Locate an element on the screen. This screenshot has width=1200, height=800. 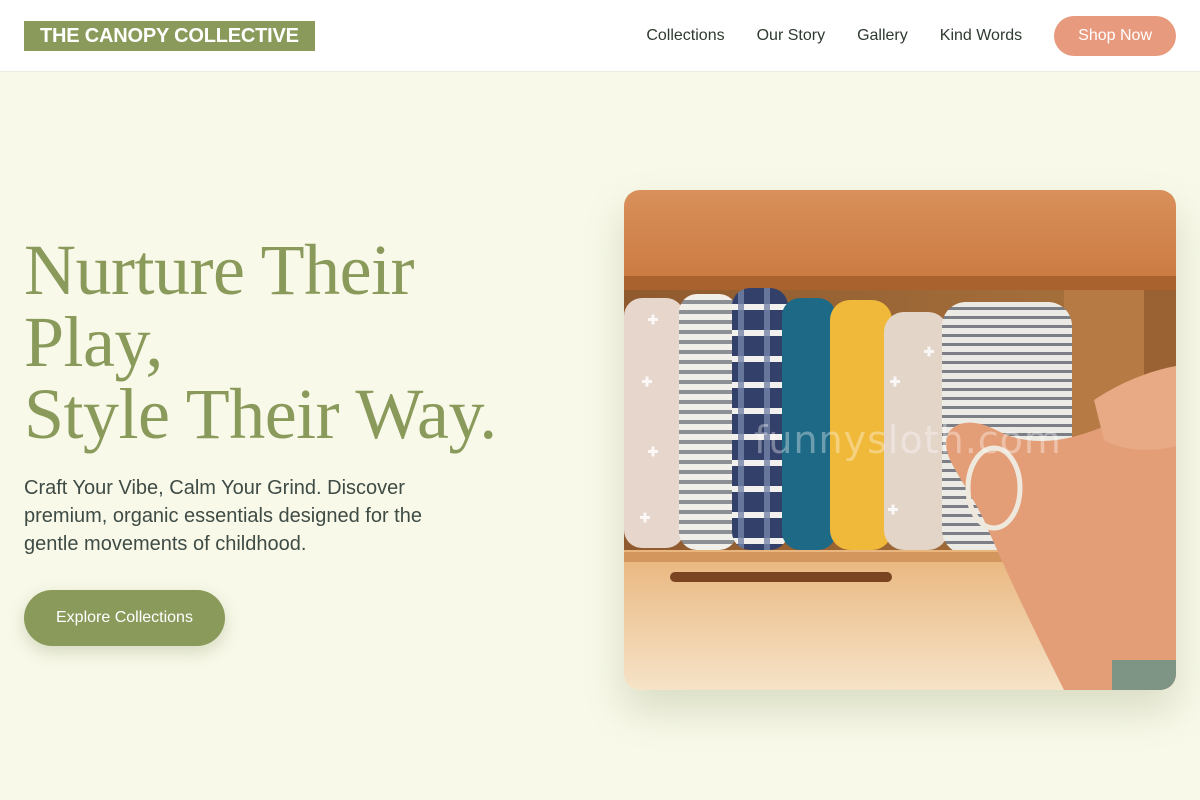
shop-now-button: Shop Now is located at coordinates (1115, 36).